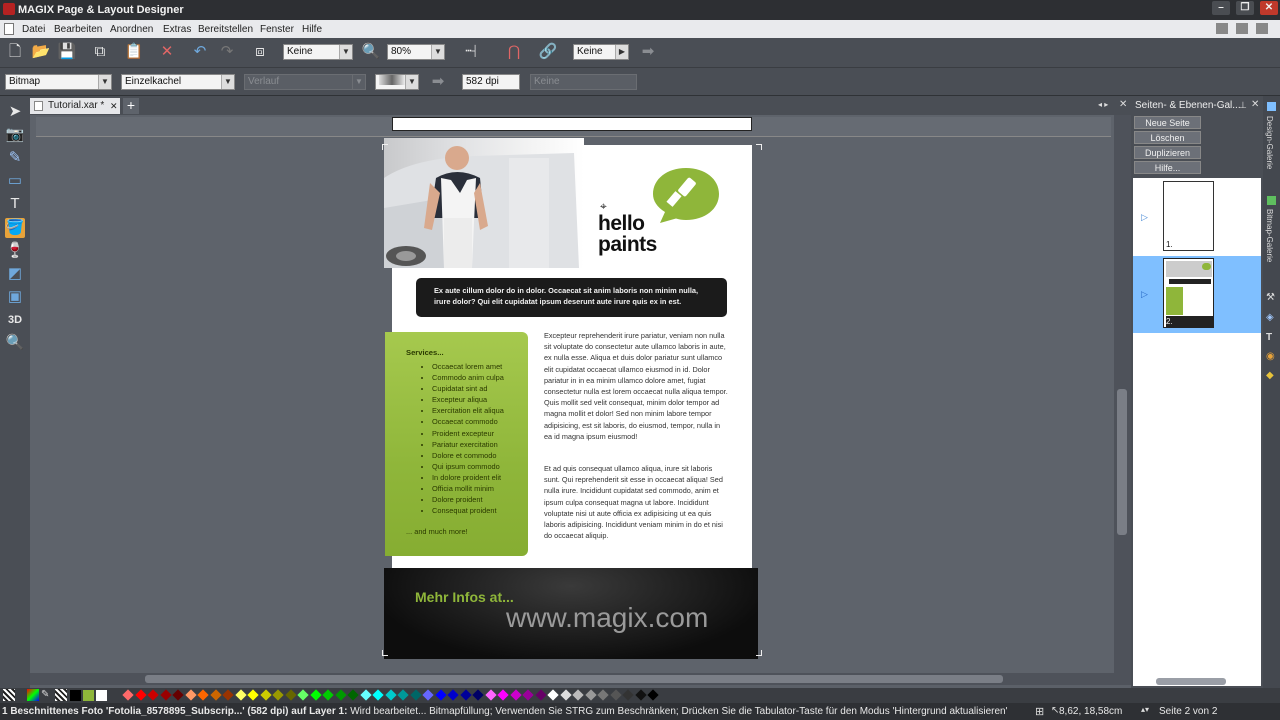  I want to click on pin-icon: ⊥, so click(1243, 105).